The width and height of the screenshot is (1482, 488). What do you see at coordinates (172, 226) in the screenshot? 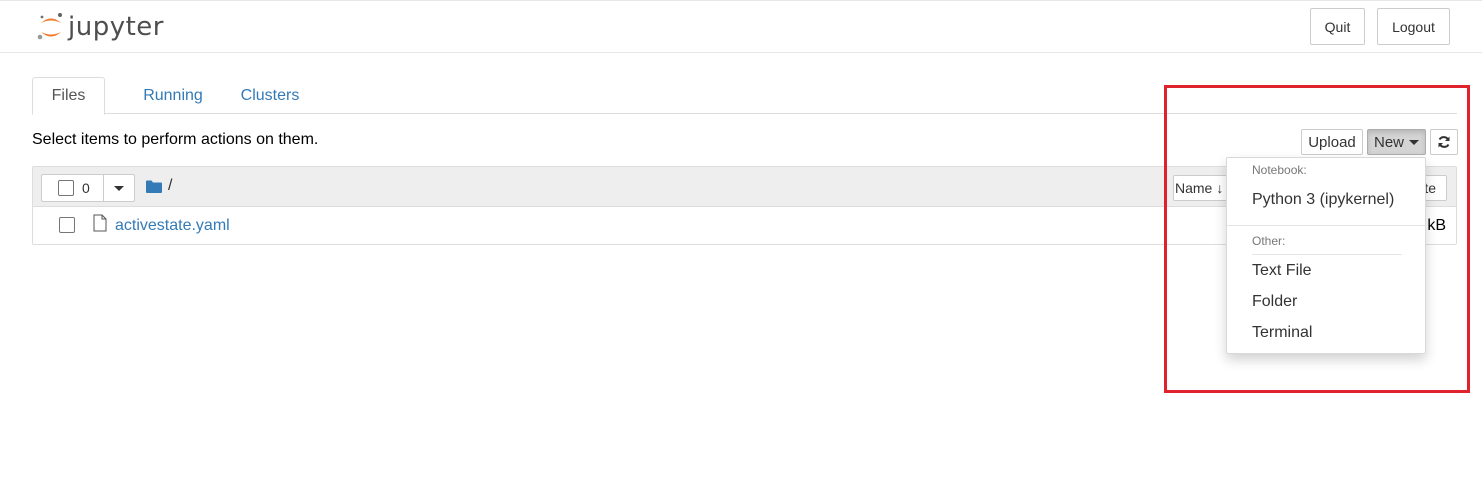
I see `file-name-link: activestate.yaml` at bounding box center [172, 226].